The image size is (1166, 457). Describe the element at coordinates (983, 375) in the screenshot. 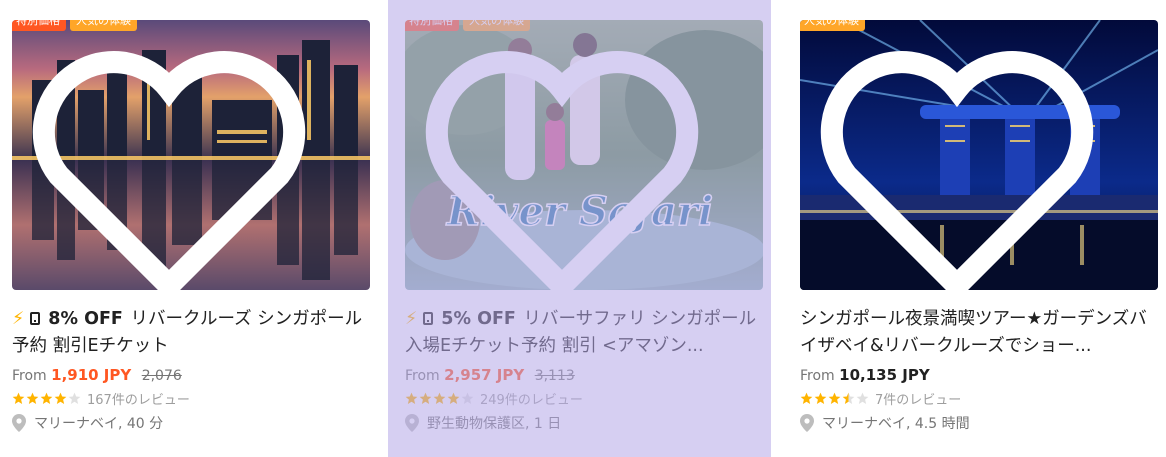

I see `price-line: From 10,135 JPY` at that location.